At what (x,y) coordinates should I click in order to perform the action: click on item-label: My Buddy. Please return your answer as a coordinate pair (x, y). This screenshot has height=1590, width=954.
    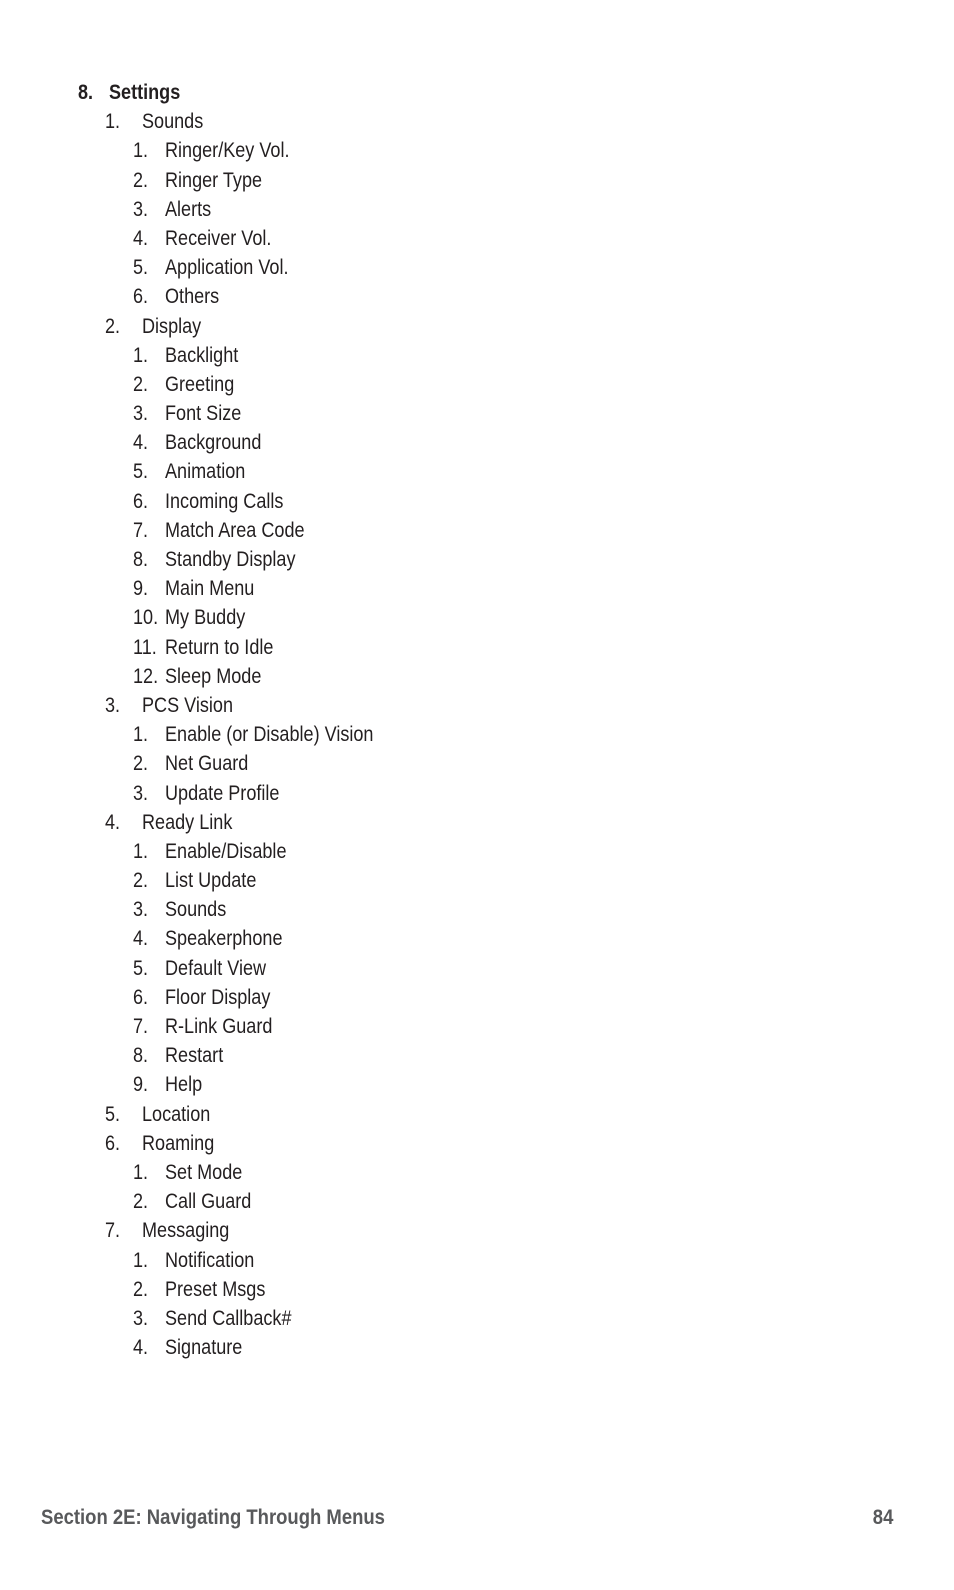
    Looking at the image, I should click on (205, 618).